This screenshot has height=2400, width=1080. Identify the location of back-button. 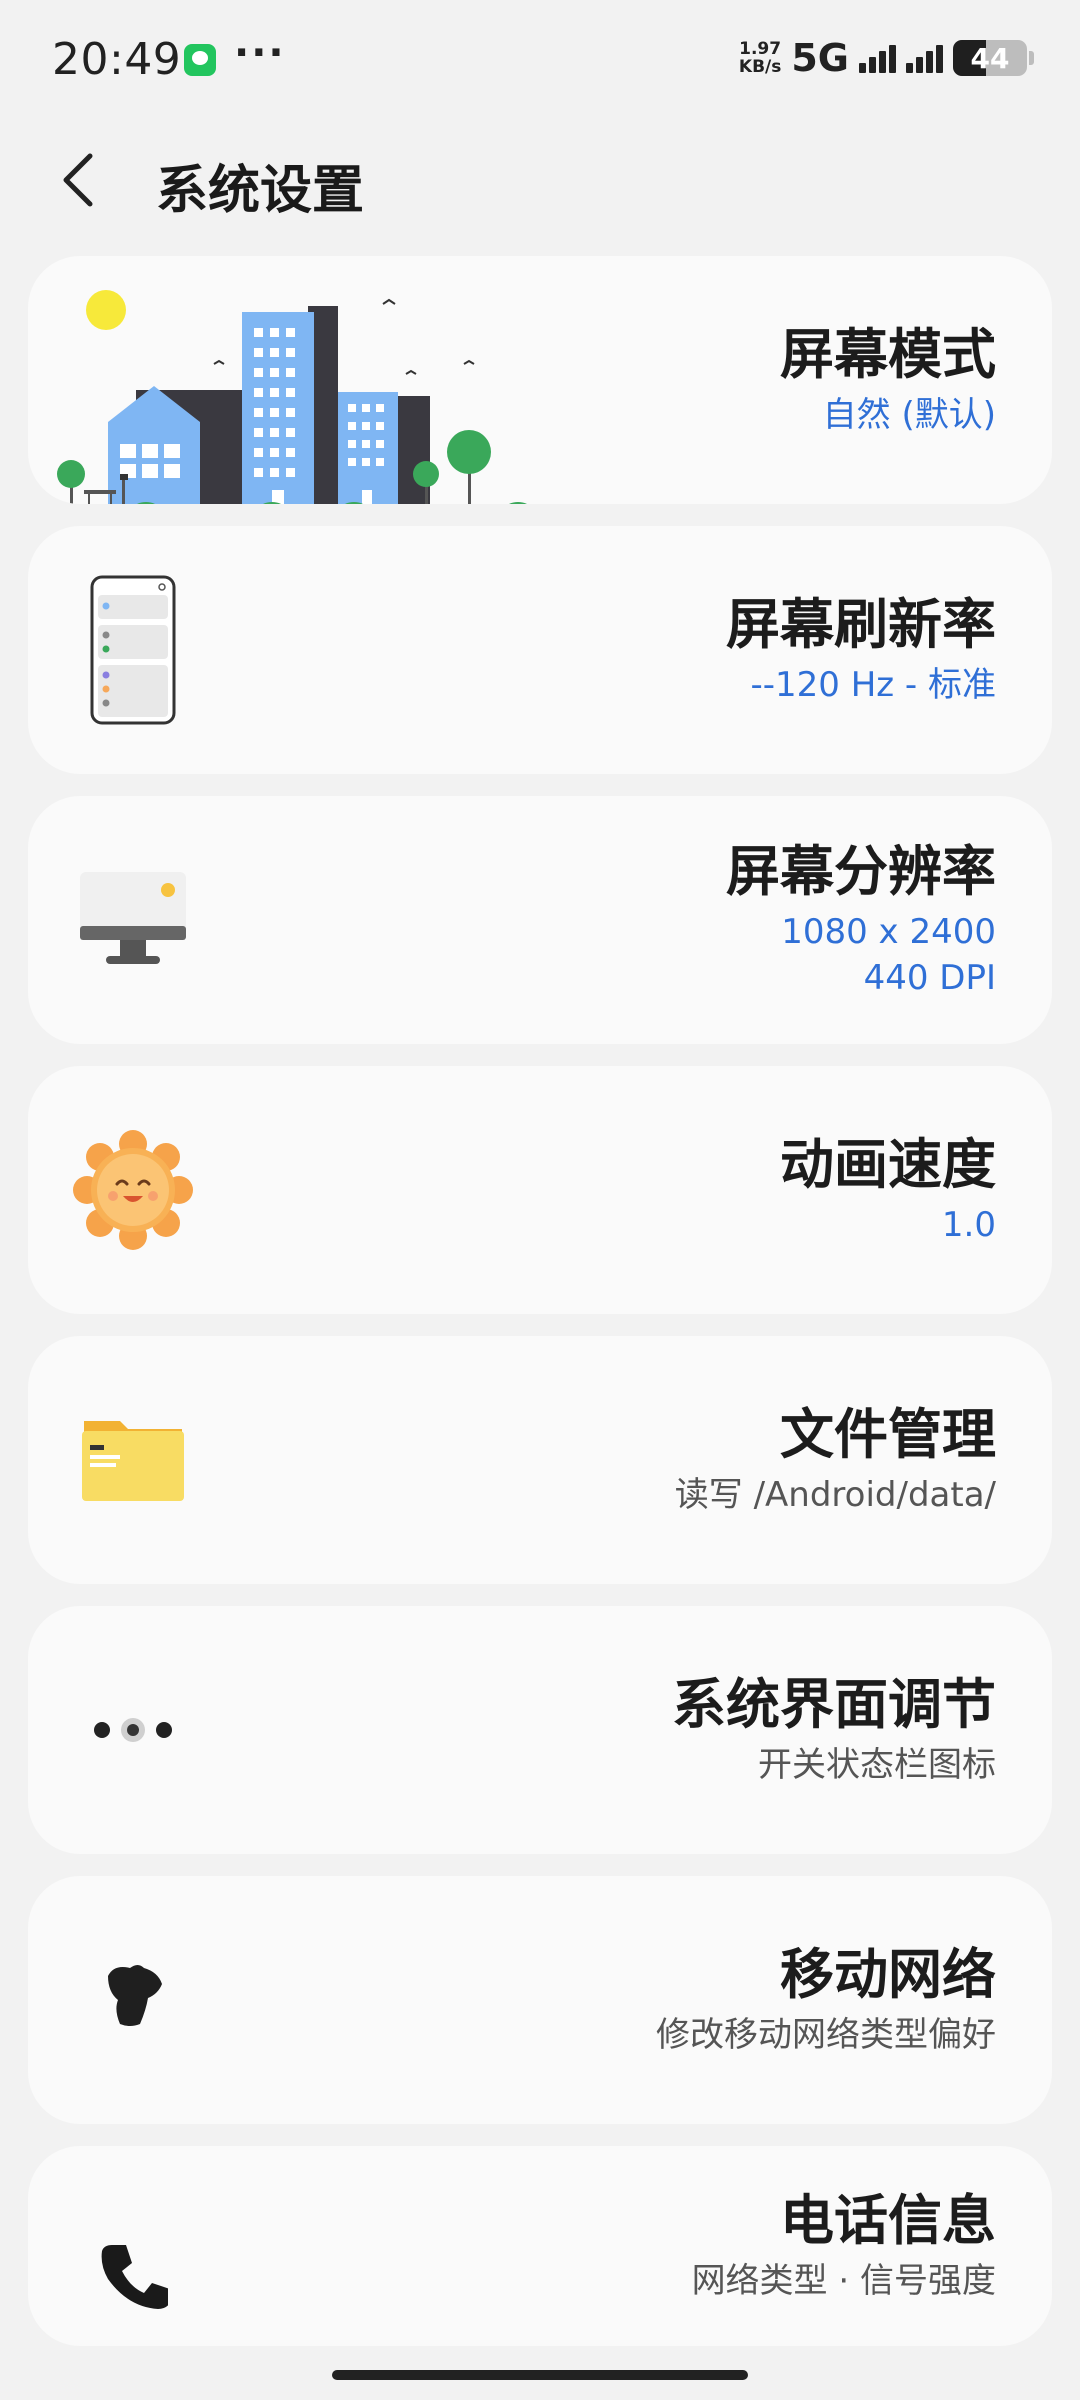
(80, 180).